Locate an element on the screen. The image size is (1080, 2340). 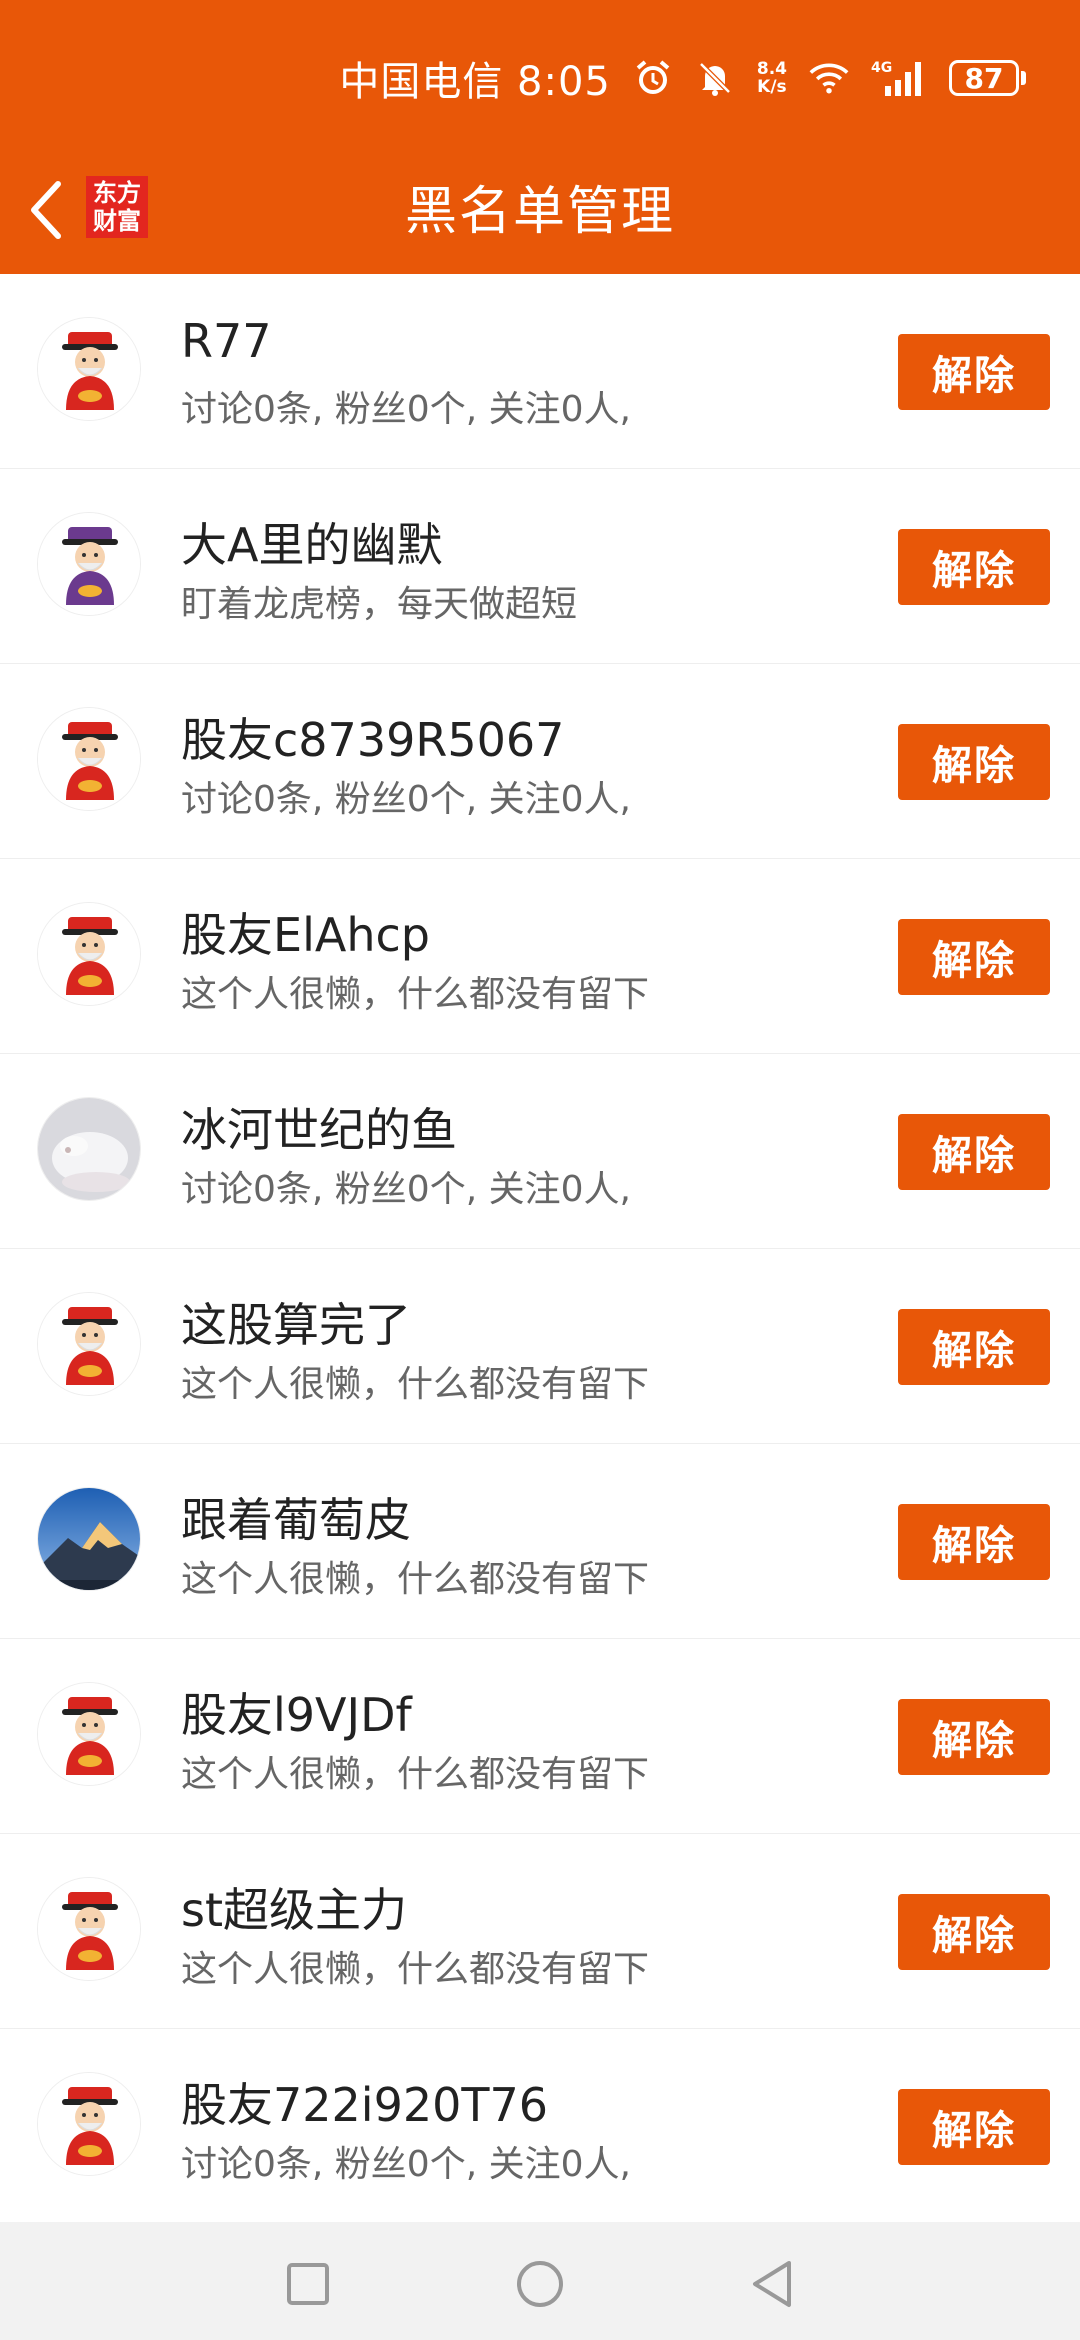
list-item: 跟着葡萄皮这个人很懒，什么都没有留下 解除 is located at coordinates (540, 1541).